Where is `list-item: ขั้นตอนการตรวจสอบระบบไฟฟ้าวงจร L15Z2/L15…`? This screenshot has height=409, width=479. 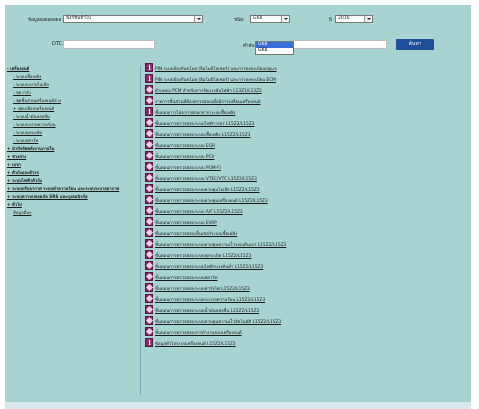 list-item: ขั้นตอนการตรวจสอบระบบไฟฟ้าวงจร L15Z2/L15… is located at coordinates (305, 123).